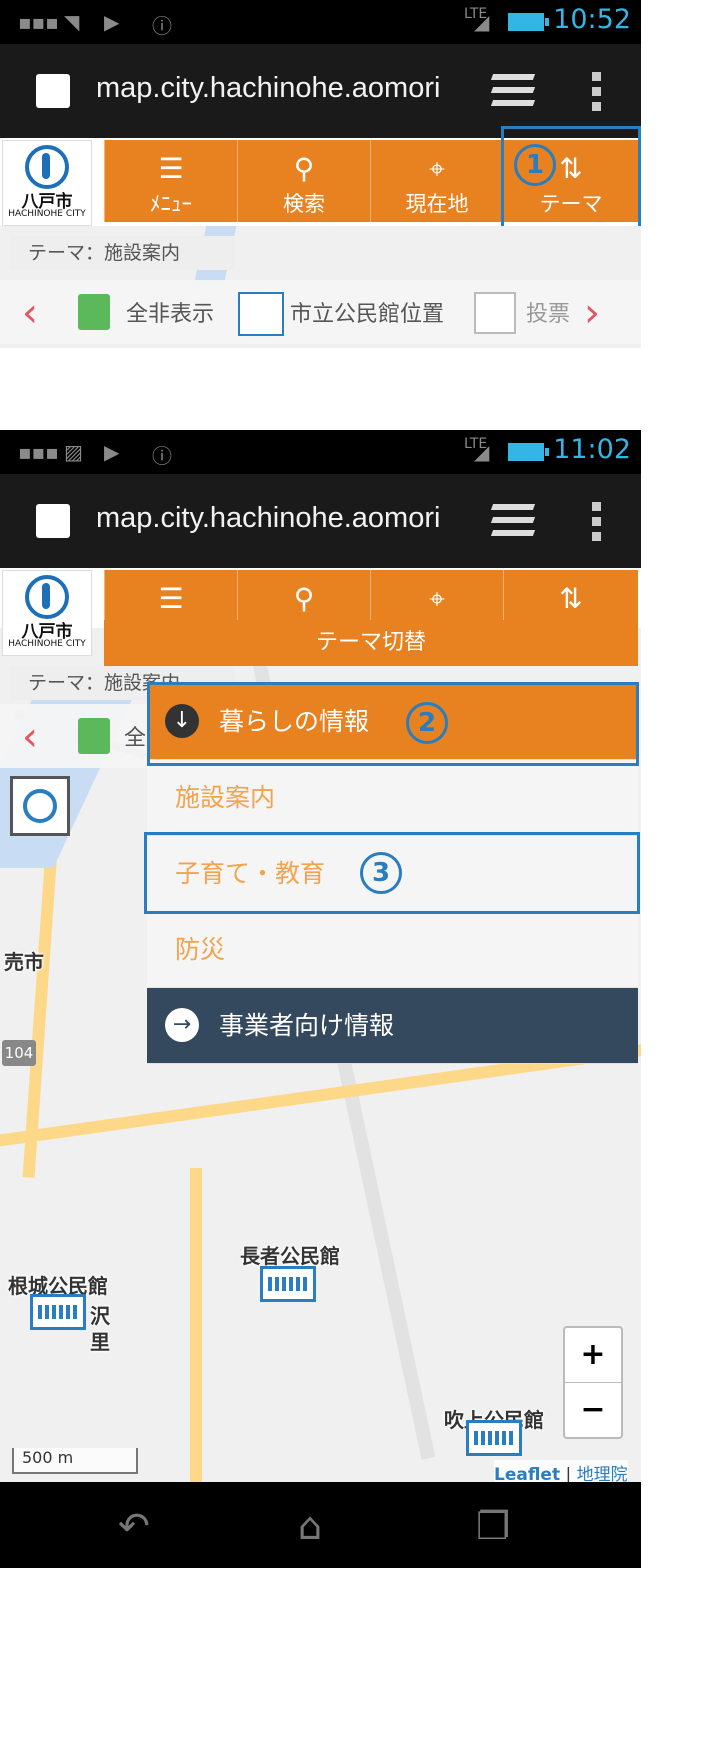 The height and width of the screenshot is (1763, 722). What do you see at coordinates (310, 1526) in the screenshot?
I see `home-icon: ⌂` at bounding box center [310, 1526].